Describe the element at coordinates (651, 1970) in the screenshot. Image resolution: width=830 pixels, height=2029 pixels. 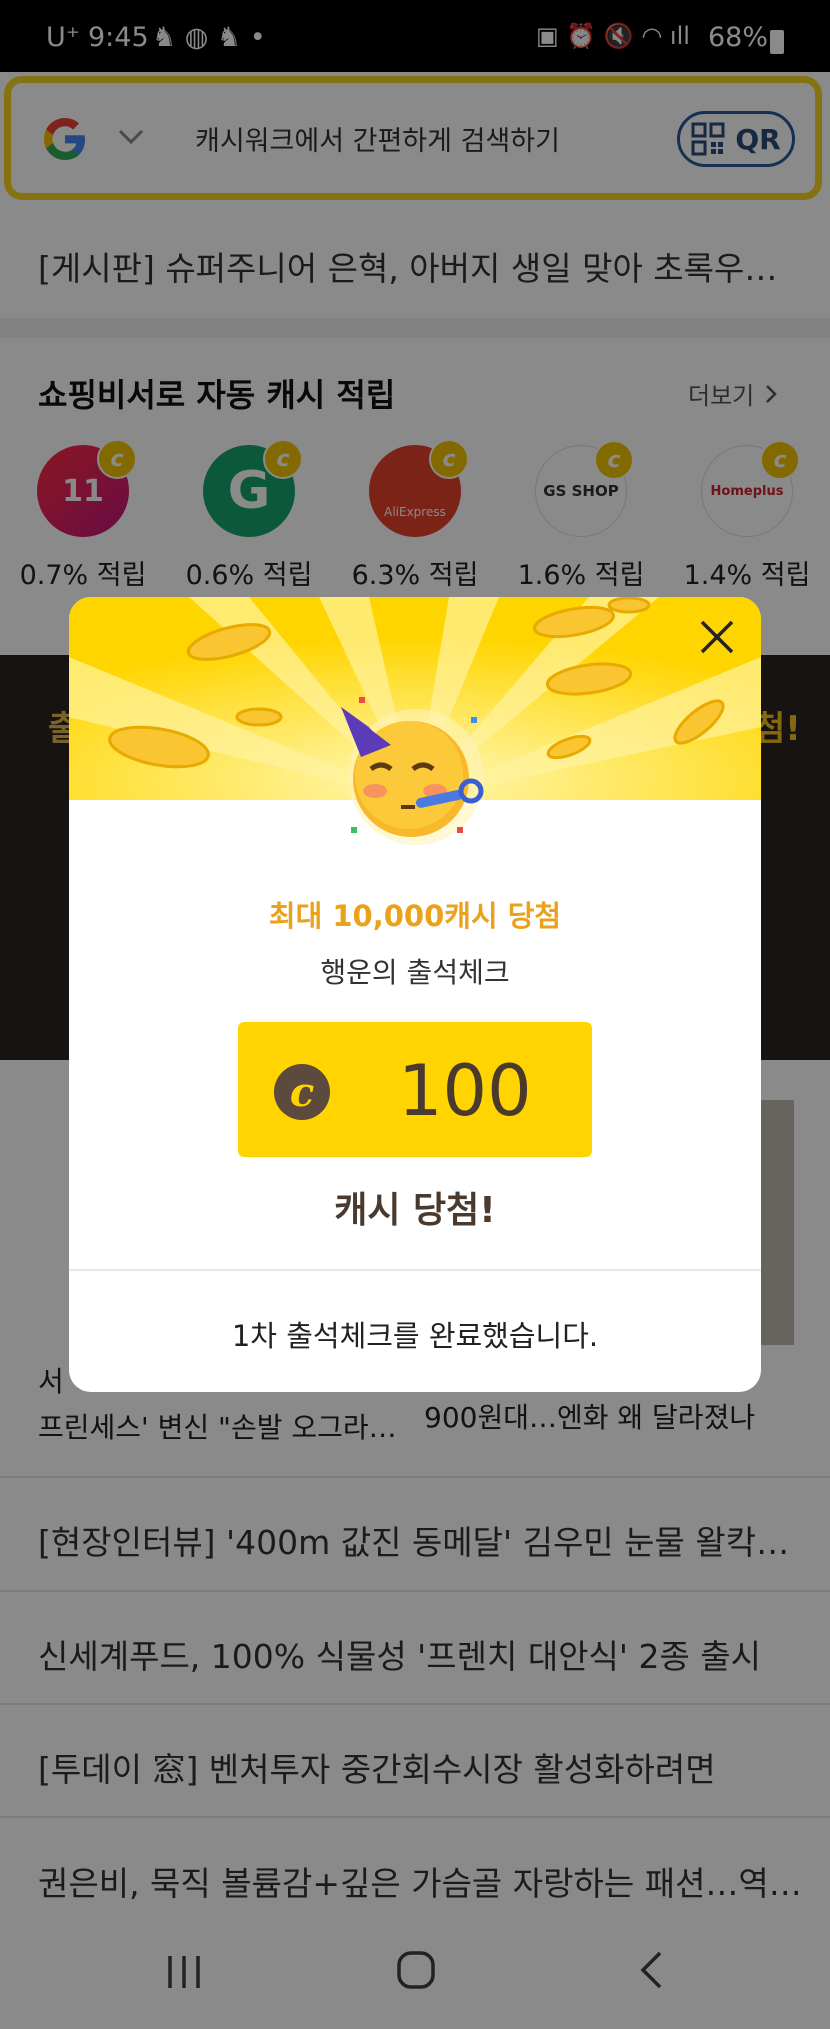
I see `back-icon` at that location.